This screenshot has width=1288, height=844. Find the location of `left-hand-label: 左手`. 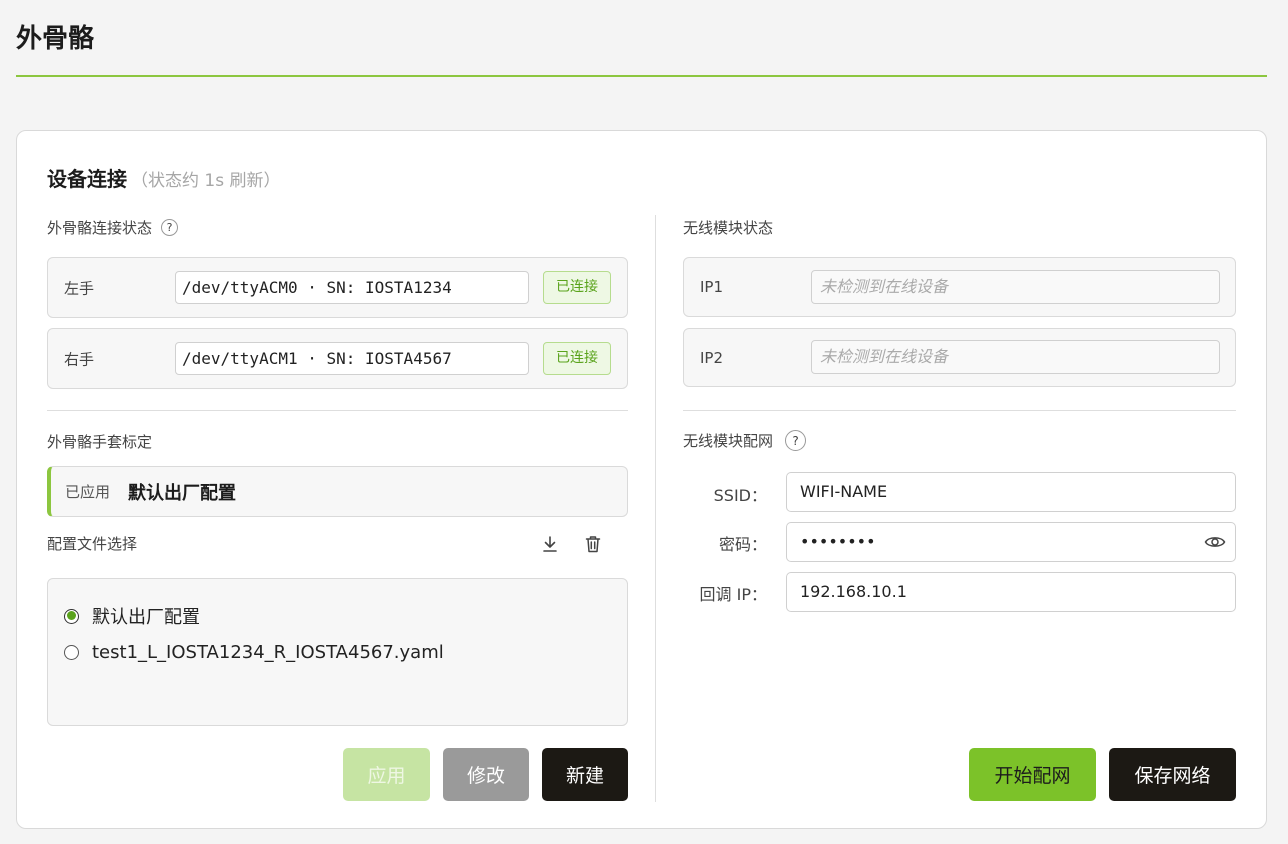

left-hand-label: 左手 is located at coordinates (79, 288).